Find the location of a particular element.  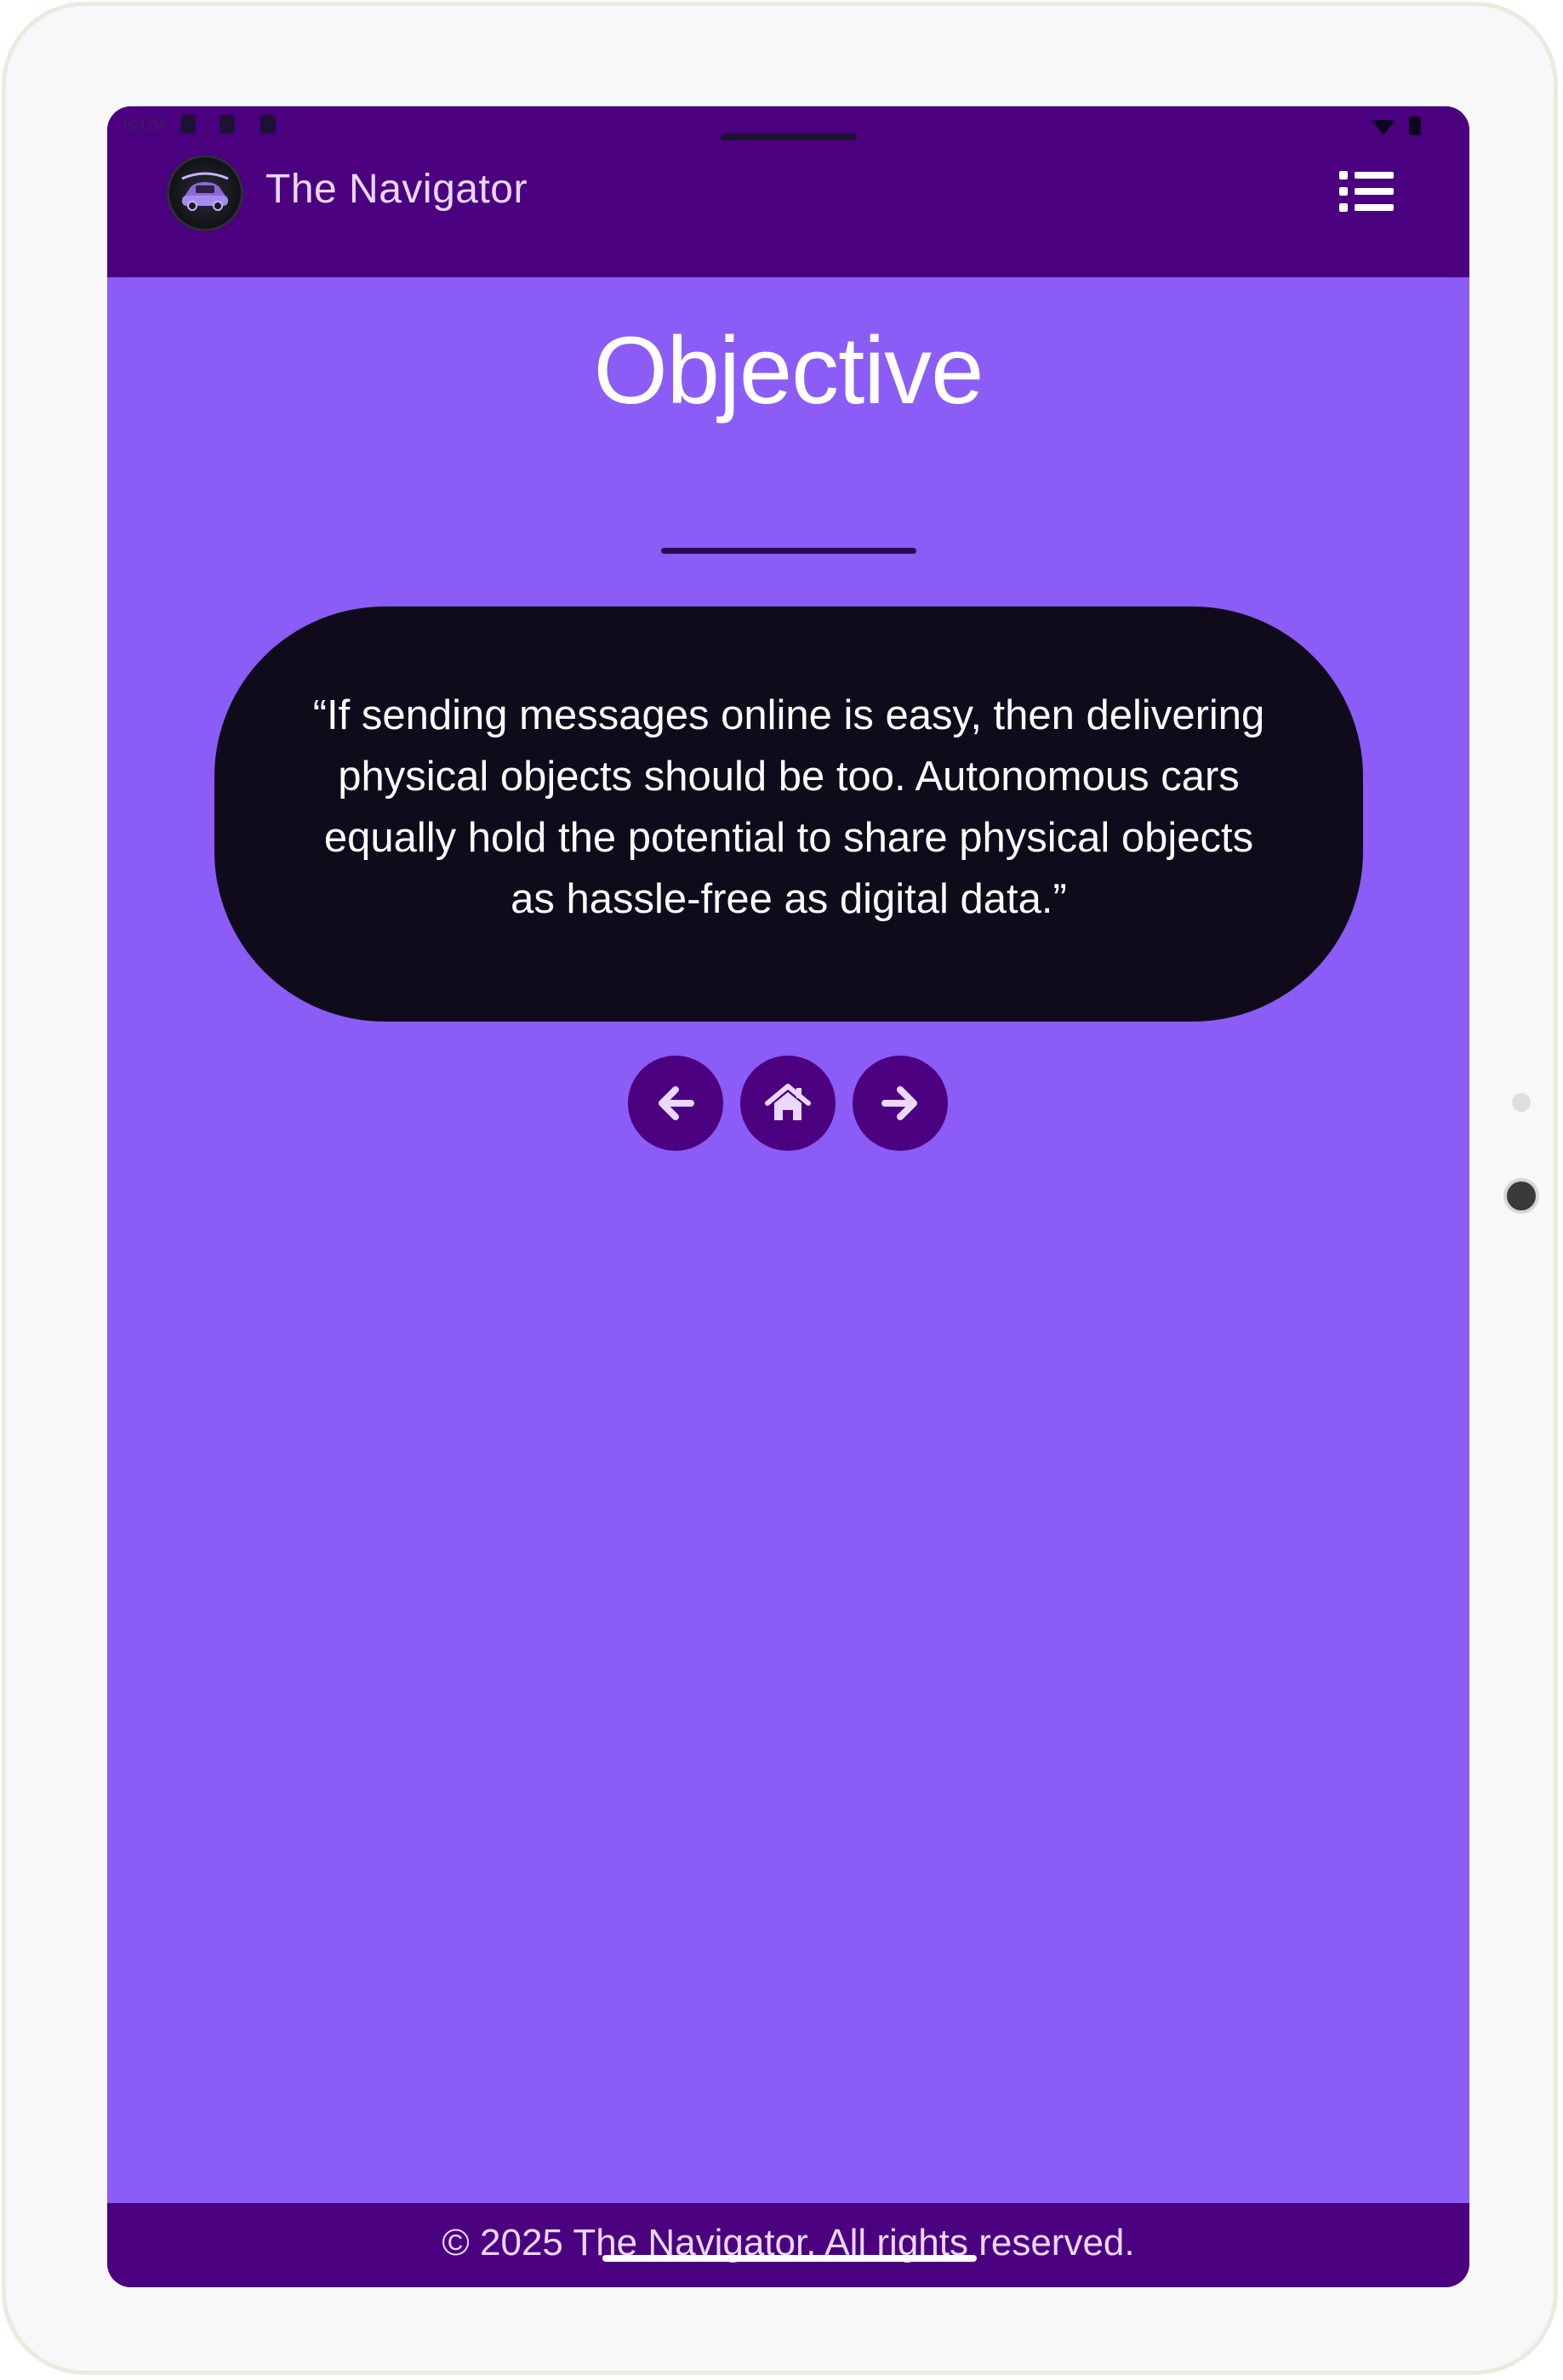

page-title: Objective is located at coordinates (789, 370).